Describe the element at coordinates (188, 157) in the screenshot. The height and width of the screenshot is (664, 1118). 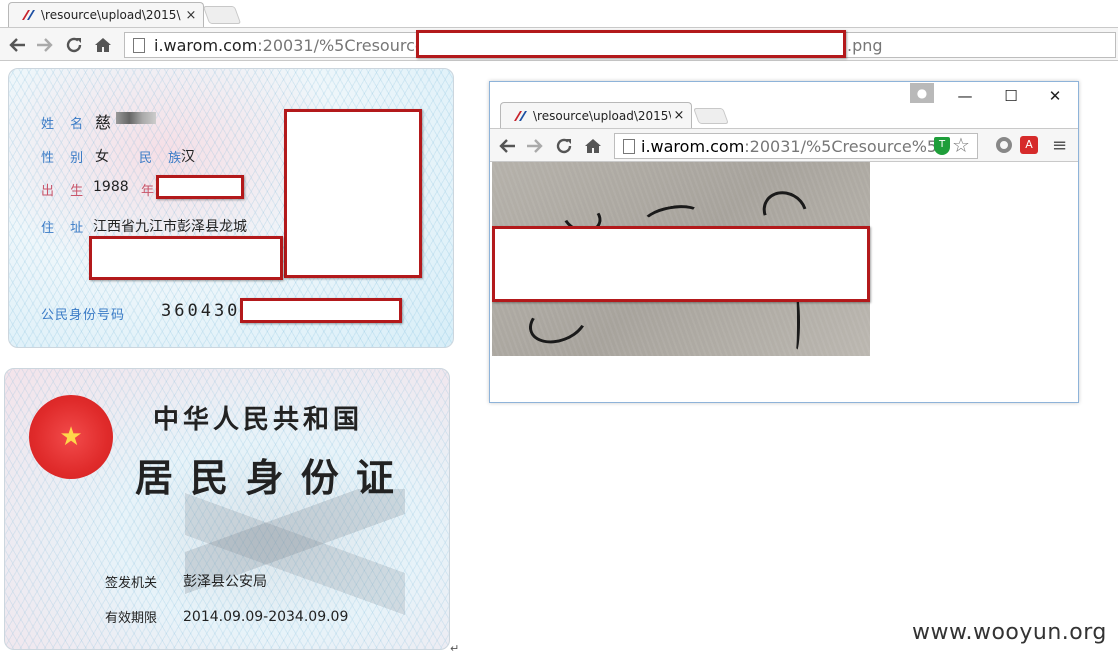
I see `ethnic-value: 汉` at that location.